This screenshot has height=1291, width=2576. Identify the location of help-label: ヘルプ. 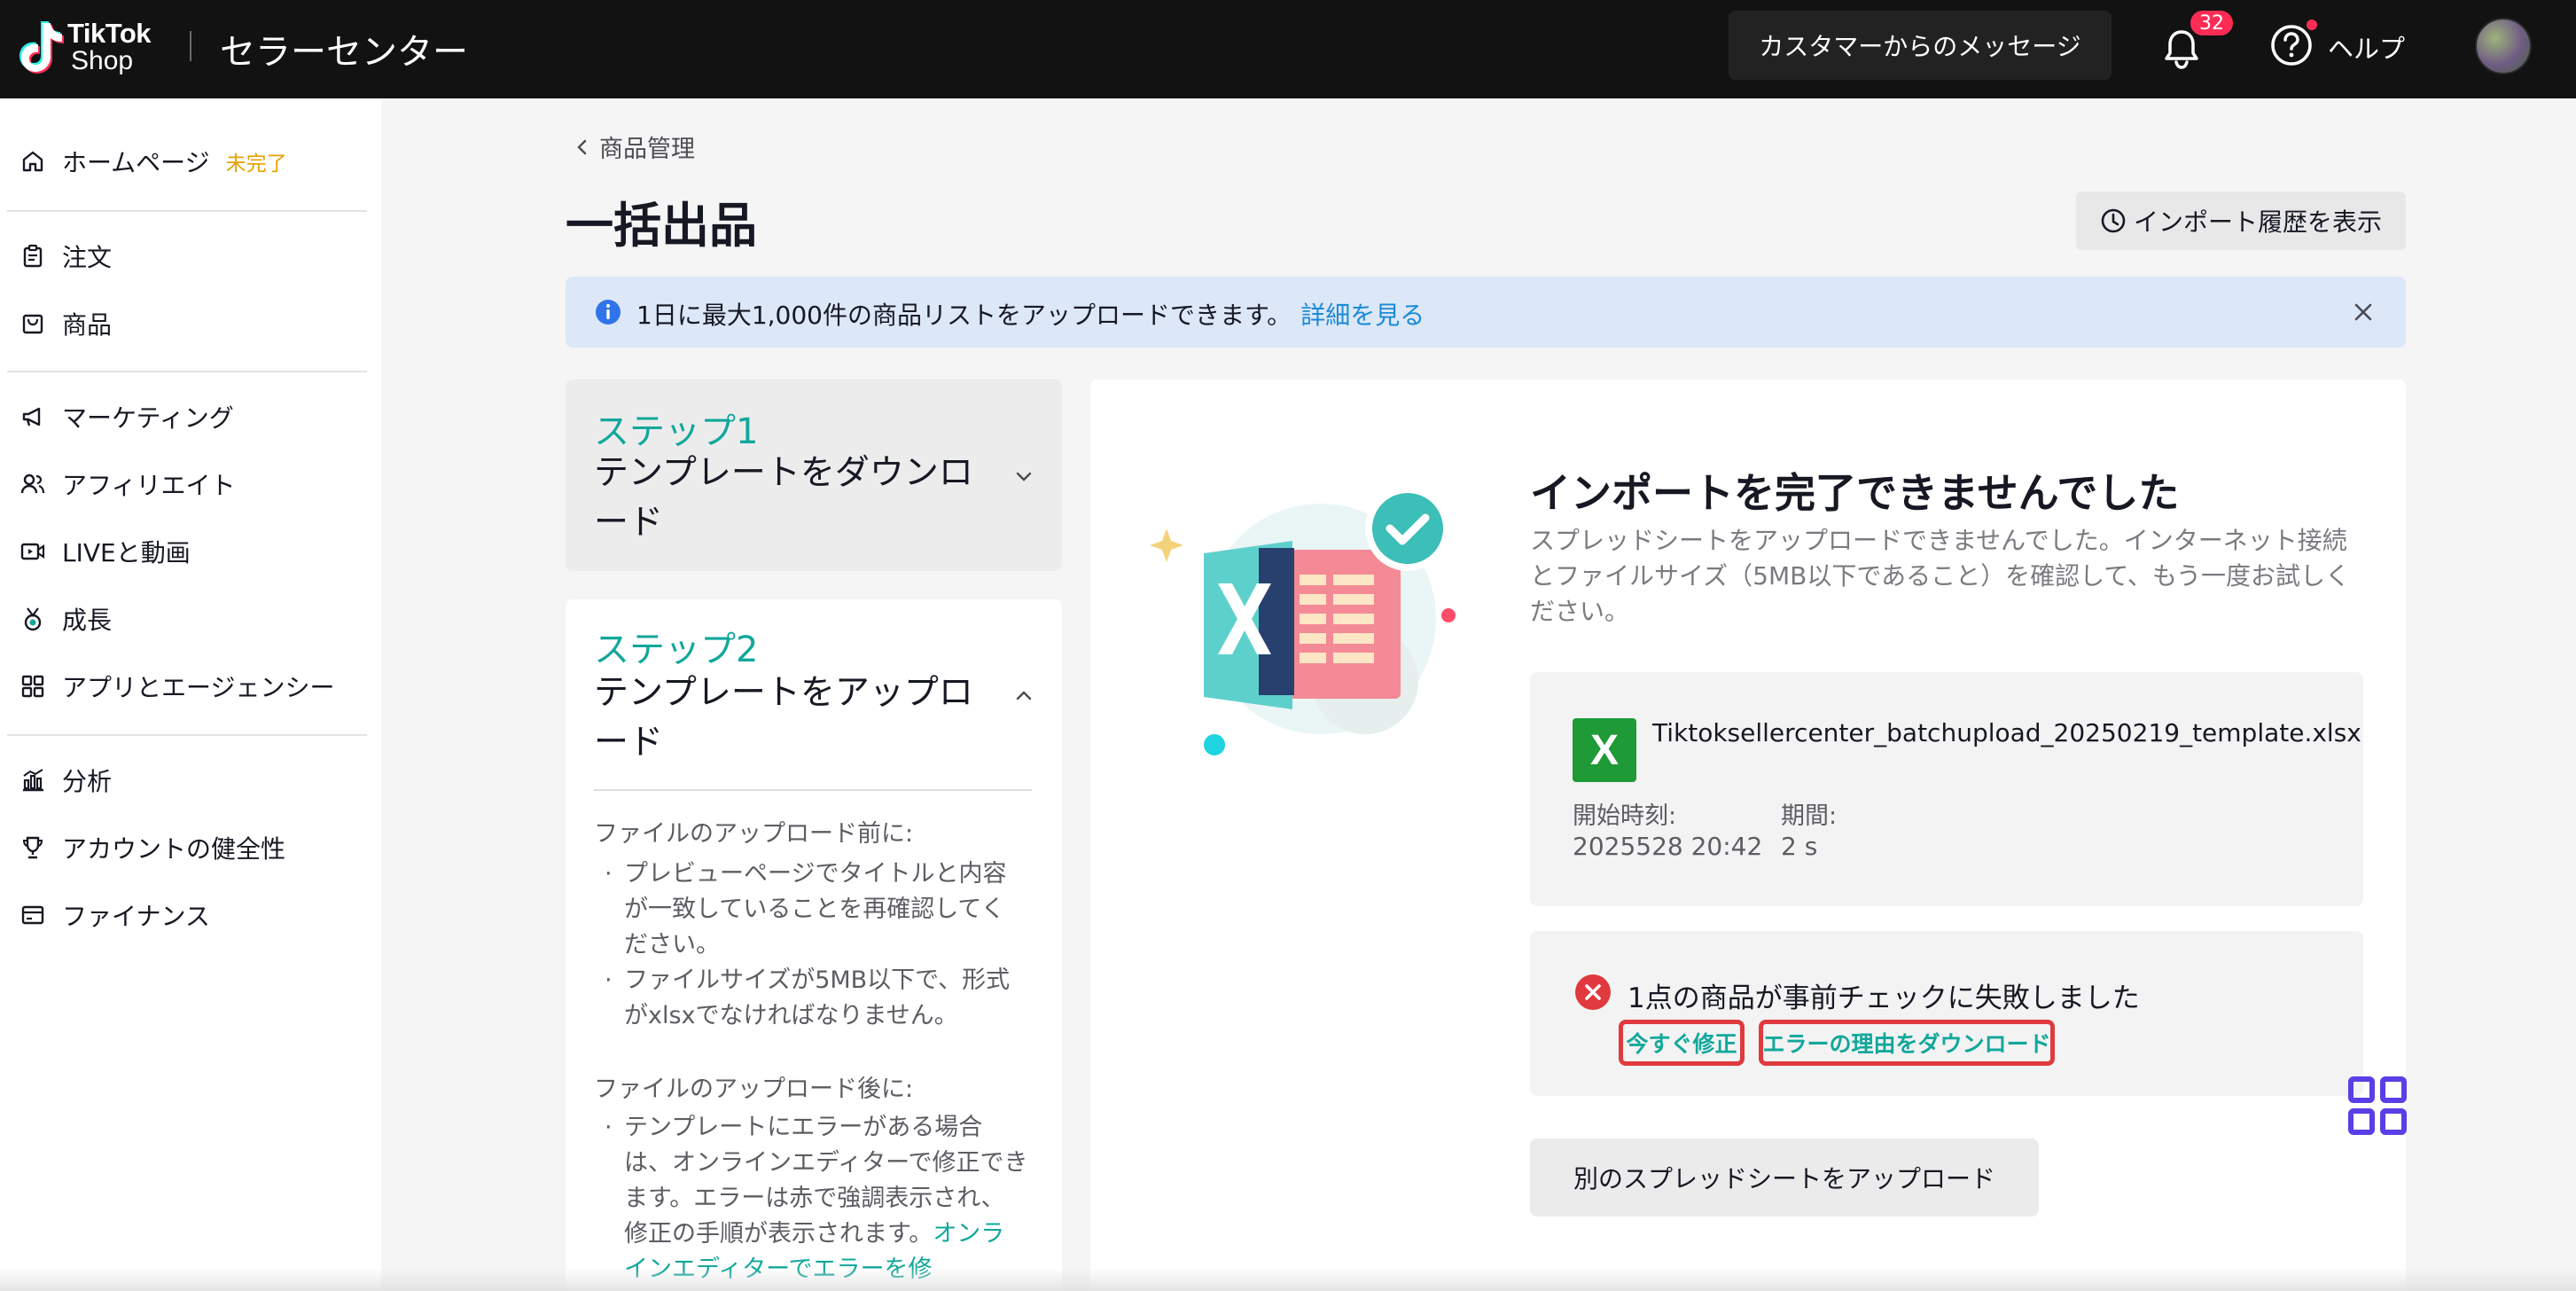
(2366, 47).